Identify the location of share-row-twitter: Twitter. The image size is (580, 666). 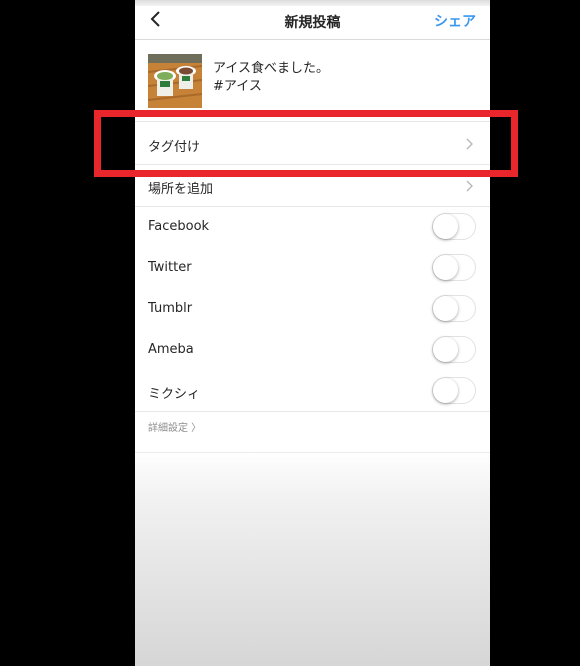
(312, 267).